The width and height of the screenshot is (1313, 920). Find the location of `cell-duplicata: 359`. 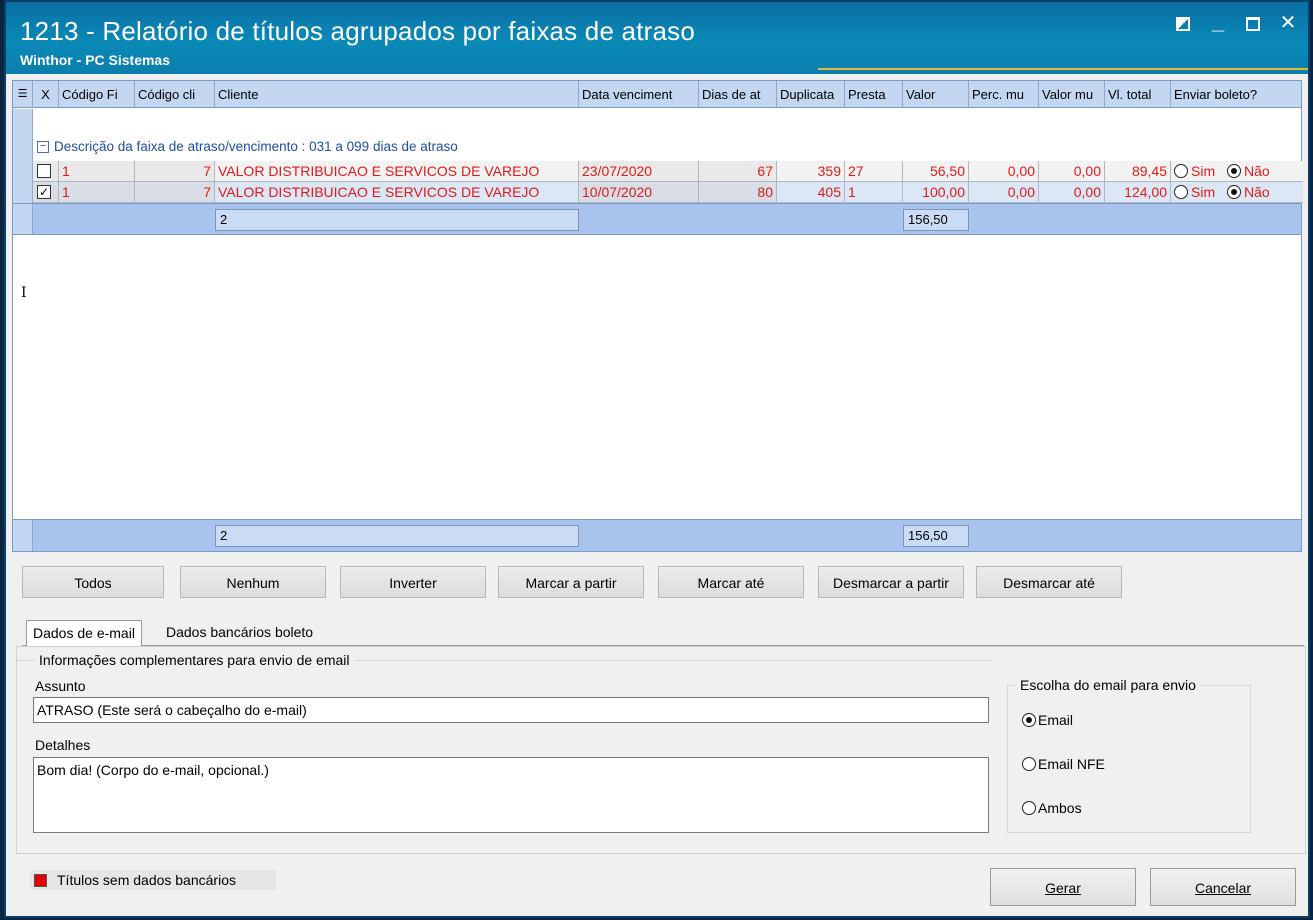

cell-duplicata: 359 is located at coordinates (811, 171).